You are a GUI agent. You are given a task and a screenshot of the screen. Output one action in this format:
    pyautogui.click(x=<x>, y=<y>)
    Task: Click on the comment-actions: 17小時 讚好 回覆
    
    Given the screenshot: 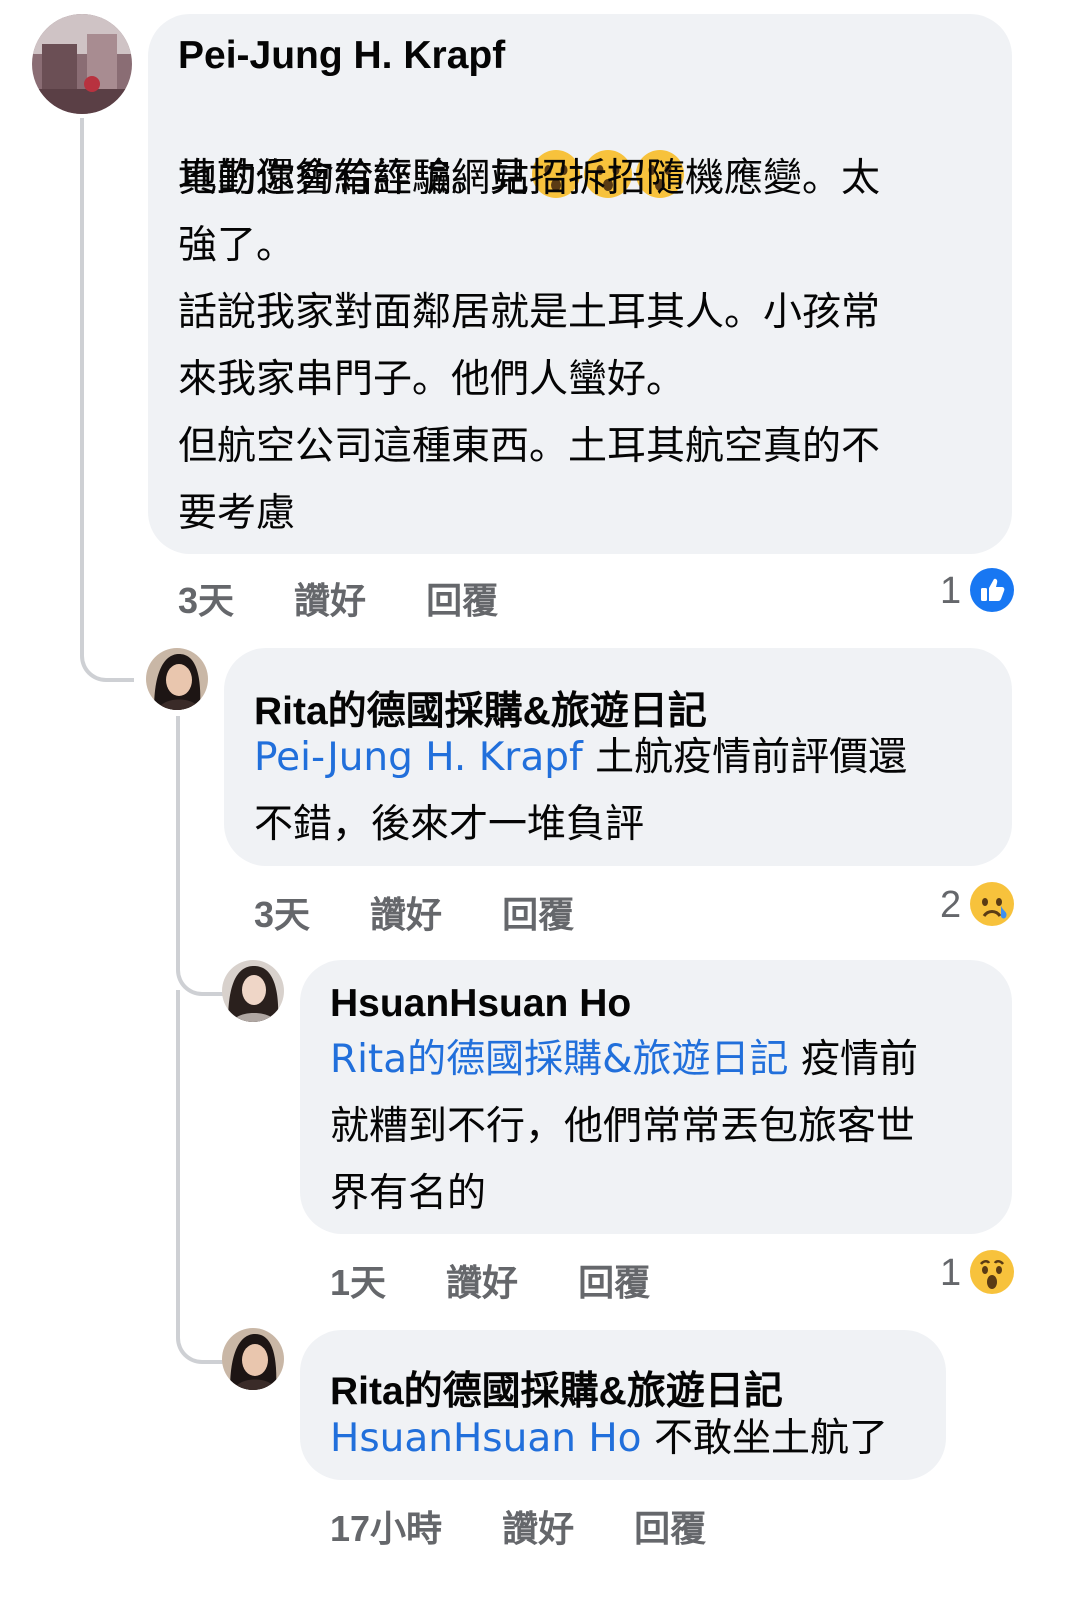 What is the action you would take?
    pyautogui.click(x=518, y=1526)
    